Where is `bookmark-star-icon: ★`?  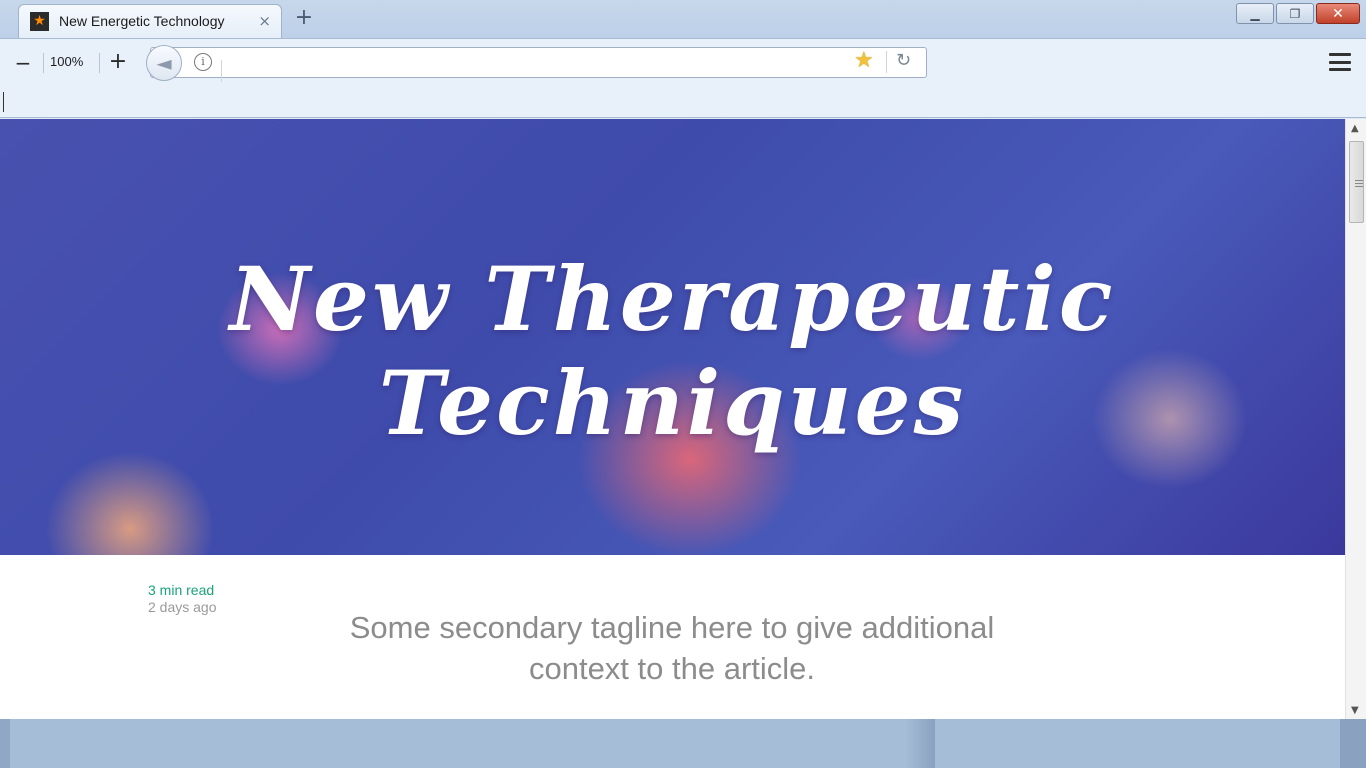 bookmark-star-icon: ★ is located at coordinates (864, 61).